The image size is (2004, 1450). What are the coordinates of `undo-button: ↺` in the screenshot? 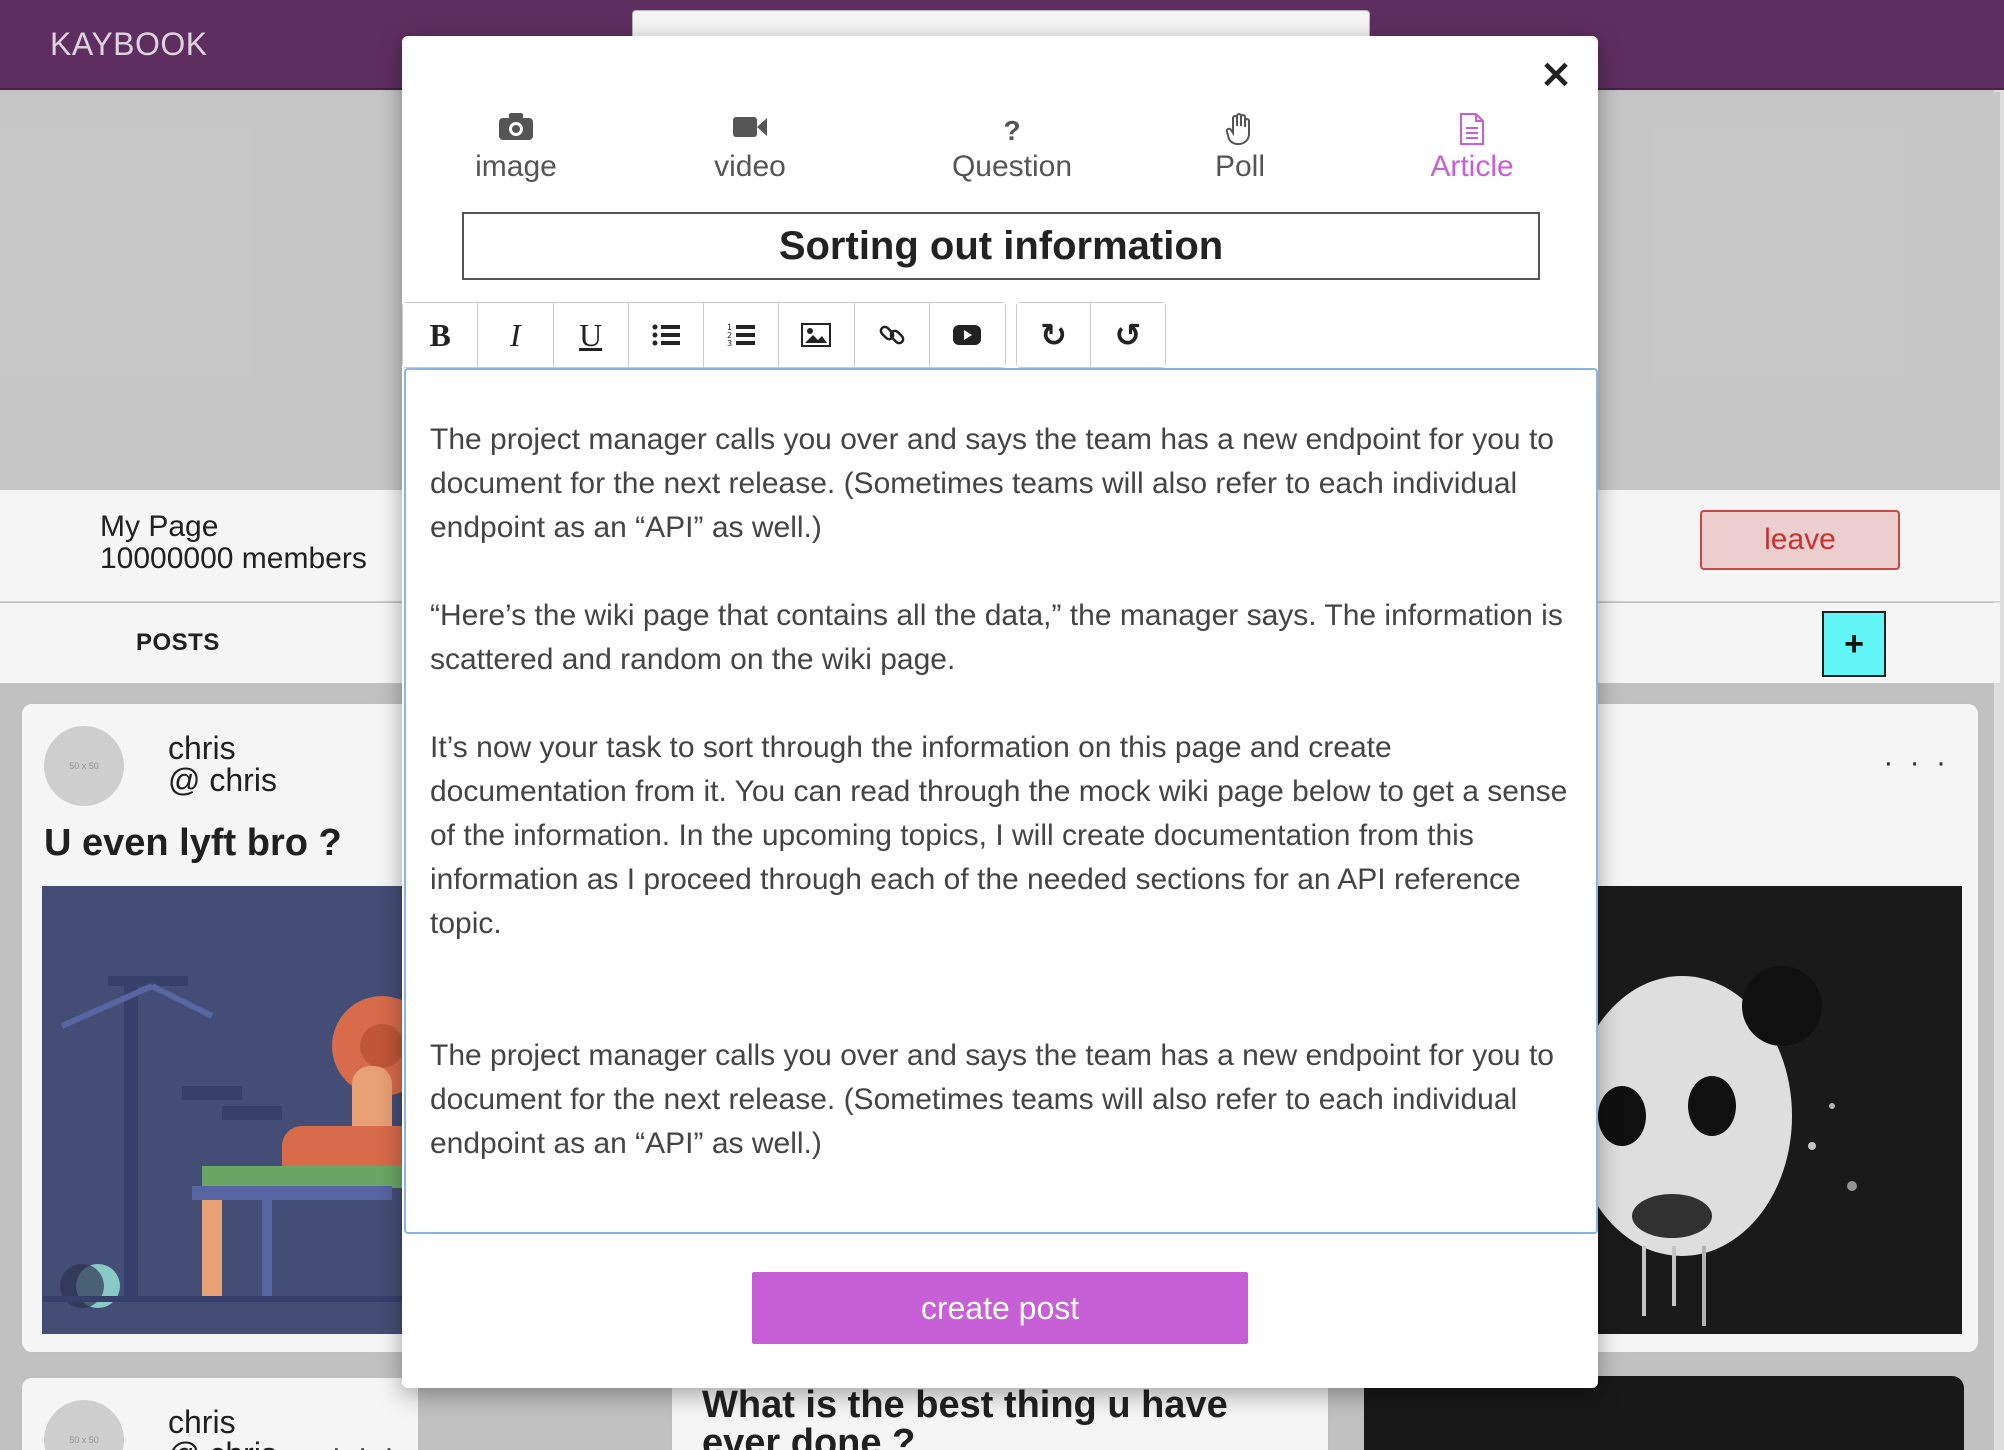 It's located at (1128, 335).